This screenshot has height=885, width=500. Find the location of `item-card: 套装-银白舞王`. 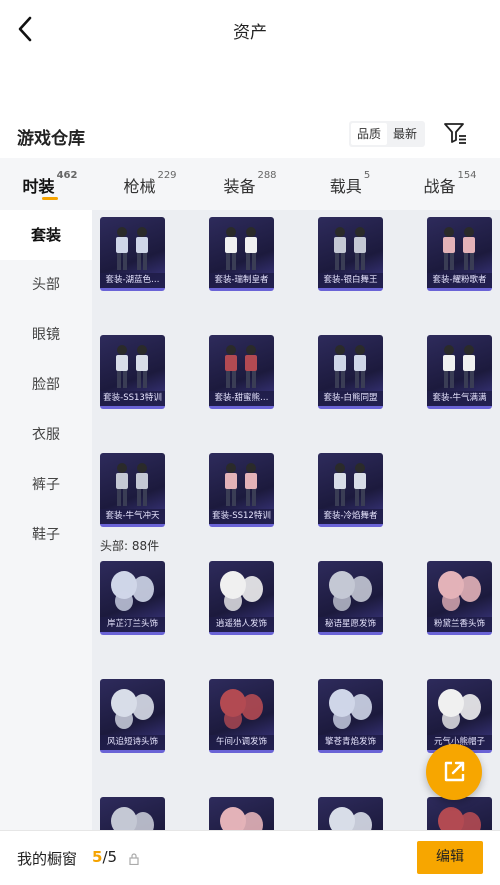

item-card: 套装-银白舞王 is located at coordinates (350, 254).